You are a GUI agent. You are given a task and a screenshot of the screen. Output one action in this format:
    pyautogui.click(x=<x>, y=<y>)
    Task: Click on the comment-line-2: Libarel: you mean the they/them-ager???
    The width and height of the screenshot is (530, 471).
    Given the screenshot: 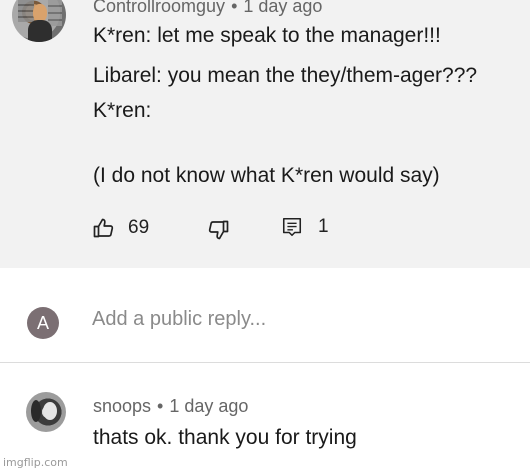 What is the action you would take?
    pyautogui.click(x=285, y=75)
    